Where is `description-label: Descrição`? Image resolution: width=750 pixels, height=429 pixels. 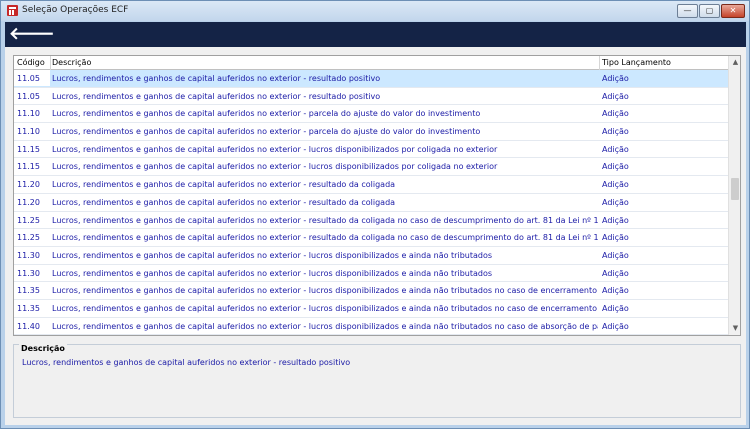
description-label: Descrição is located at coordinates (43, 348).